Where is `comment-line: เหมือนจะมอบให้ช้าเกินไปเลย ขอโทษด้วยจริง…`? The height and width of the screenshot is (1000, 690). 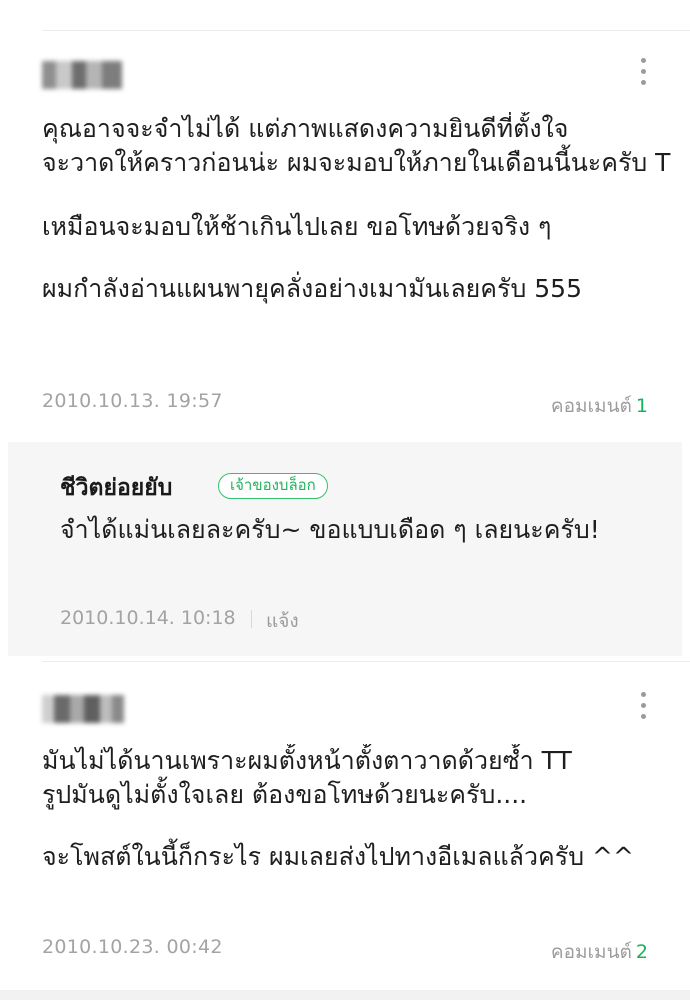
comment-line: เหมือนจะมอบให้ช้าเกินไปเลย ขอโทษด้วยจริง… is located at coordinates (297, 226).